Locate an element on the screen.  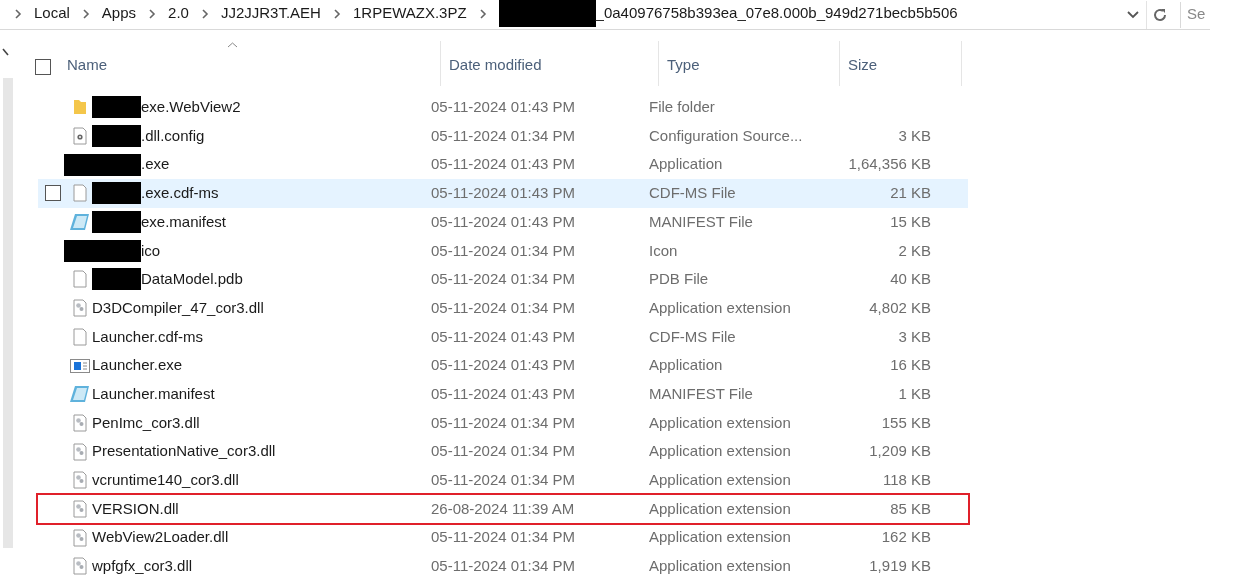
file-row: .exe.cdf-ms 05-11-2024 01:43 PM CDF-MS File 21 KB is located at coordinates (503, 193).